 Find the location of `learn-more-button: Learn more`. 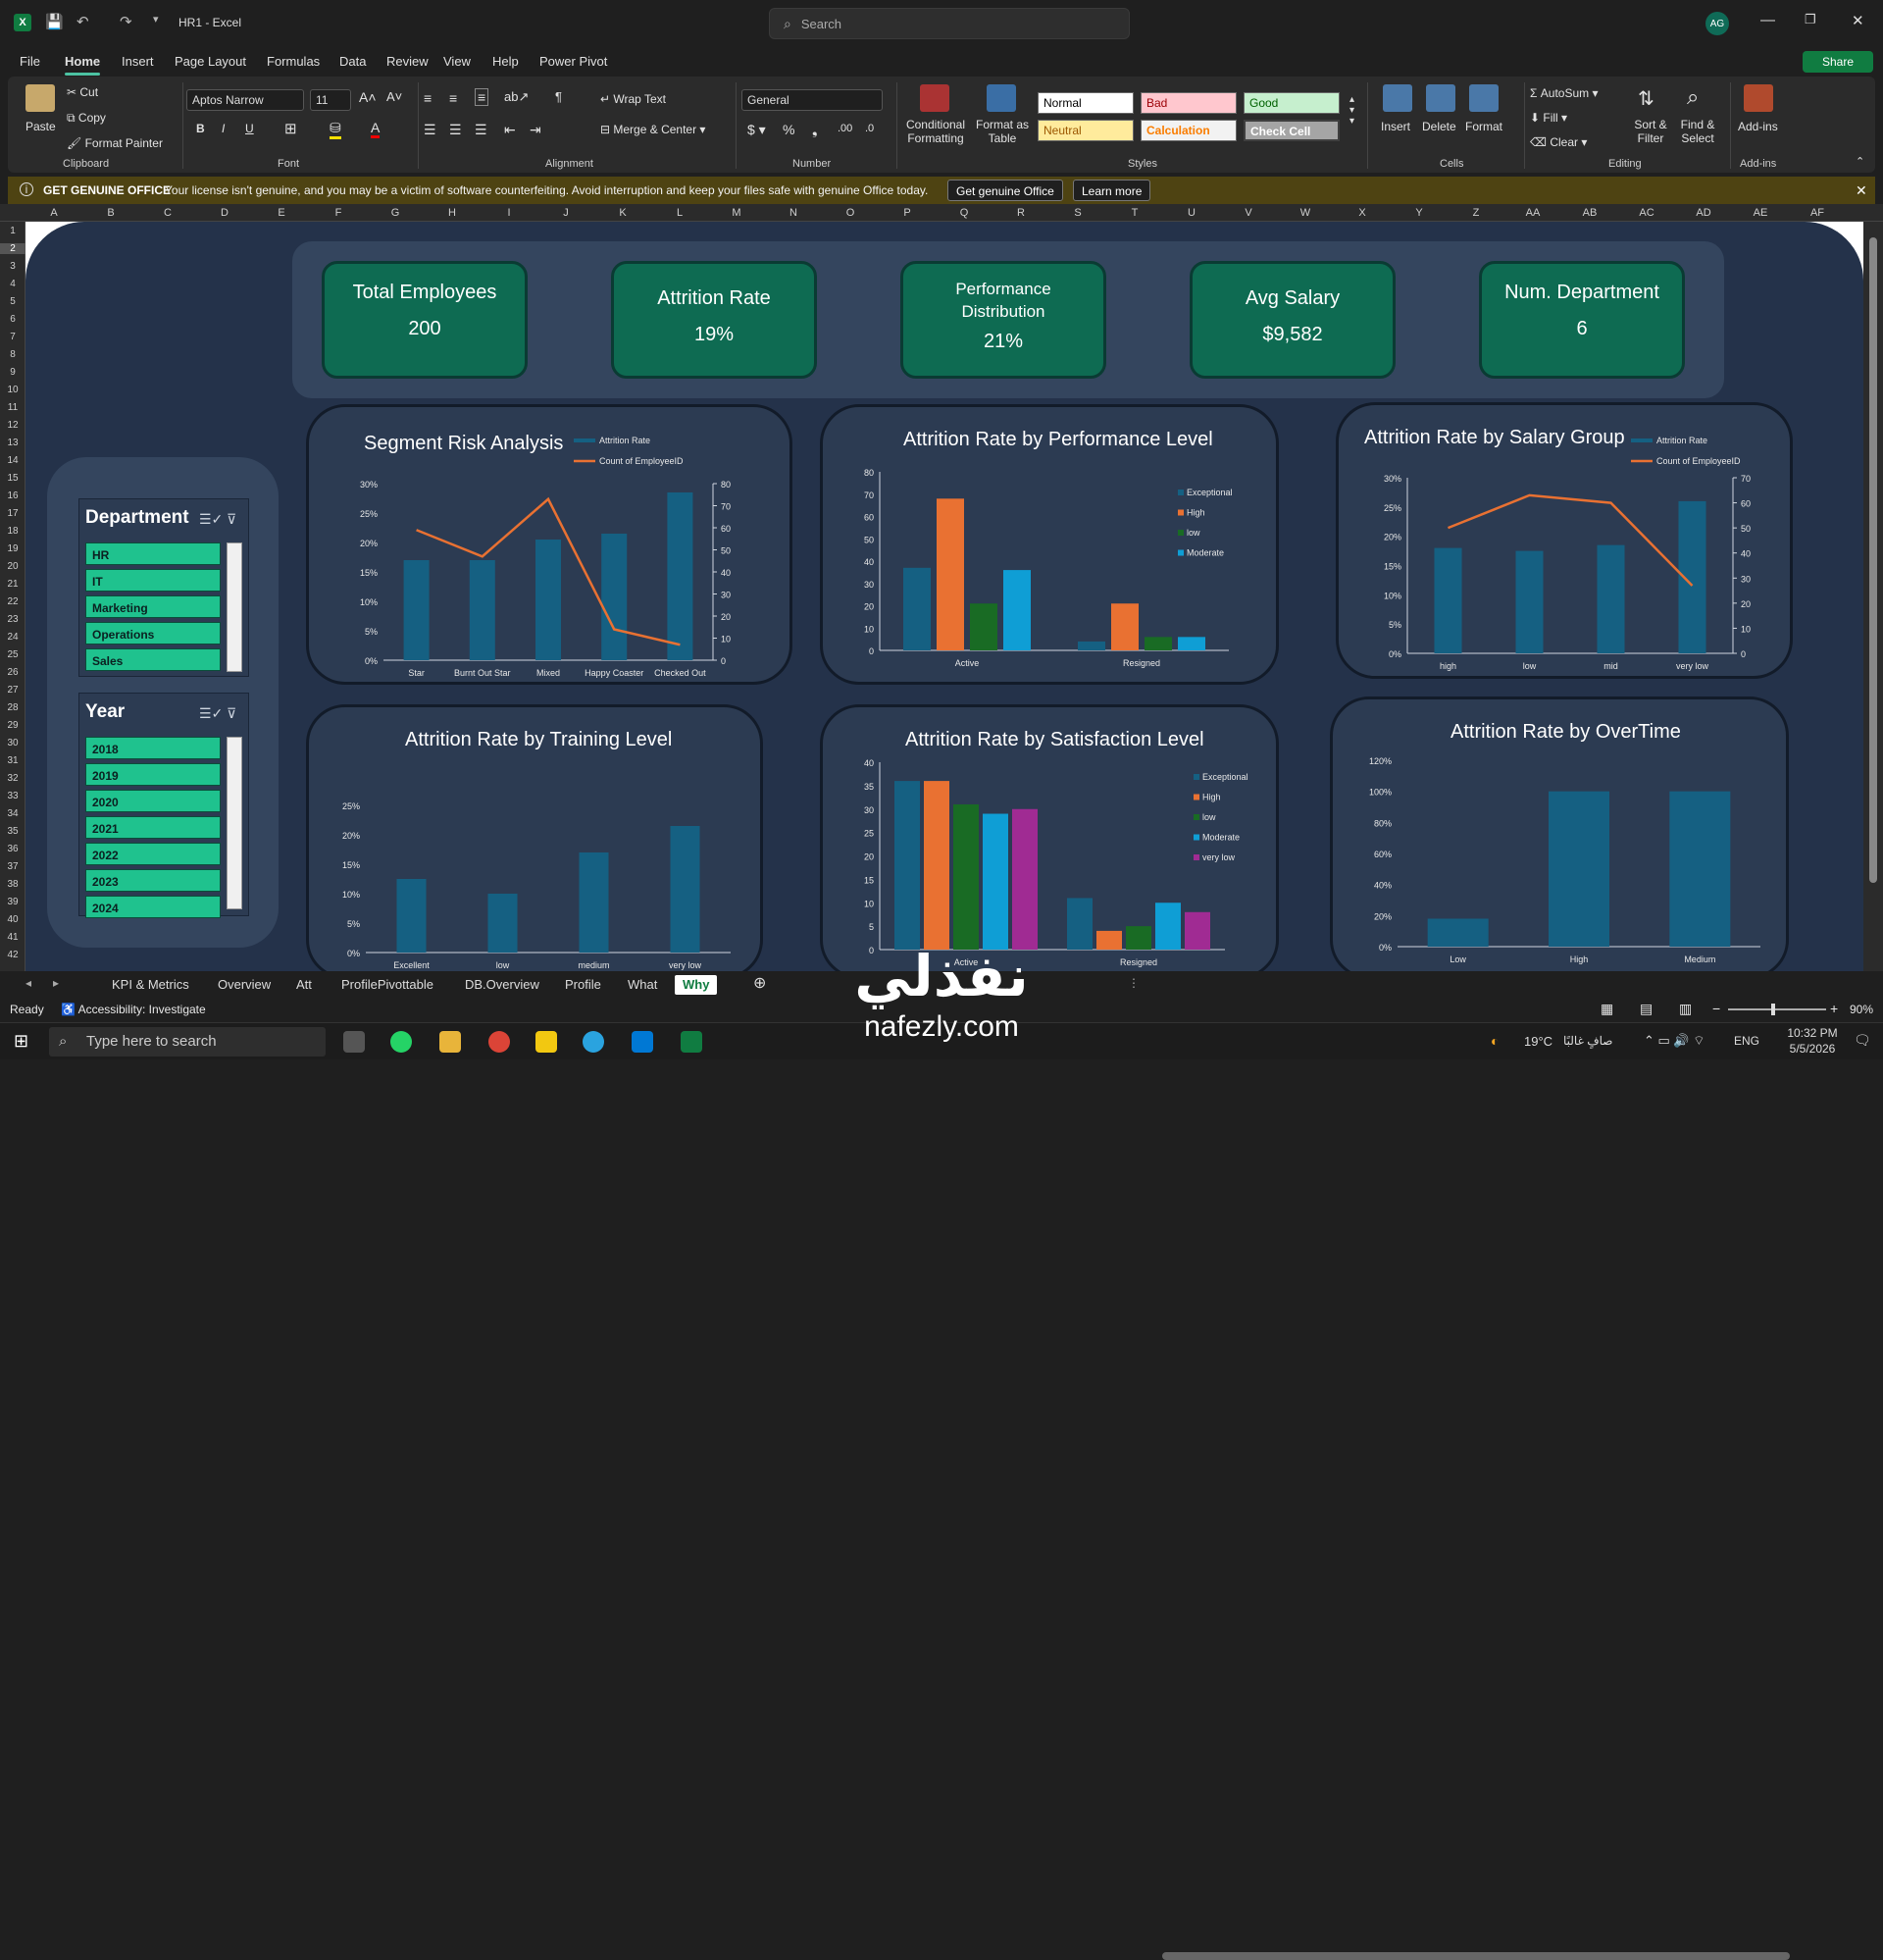

learn-more-button: Learn more is located at coordinates (1111, 190).